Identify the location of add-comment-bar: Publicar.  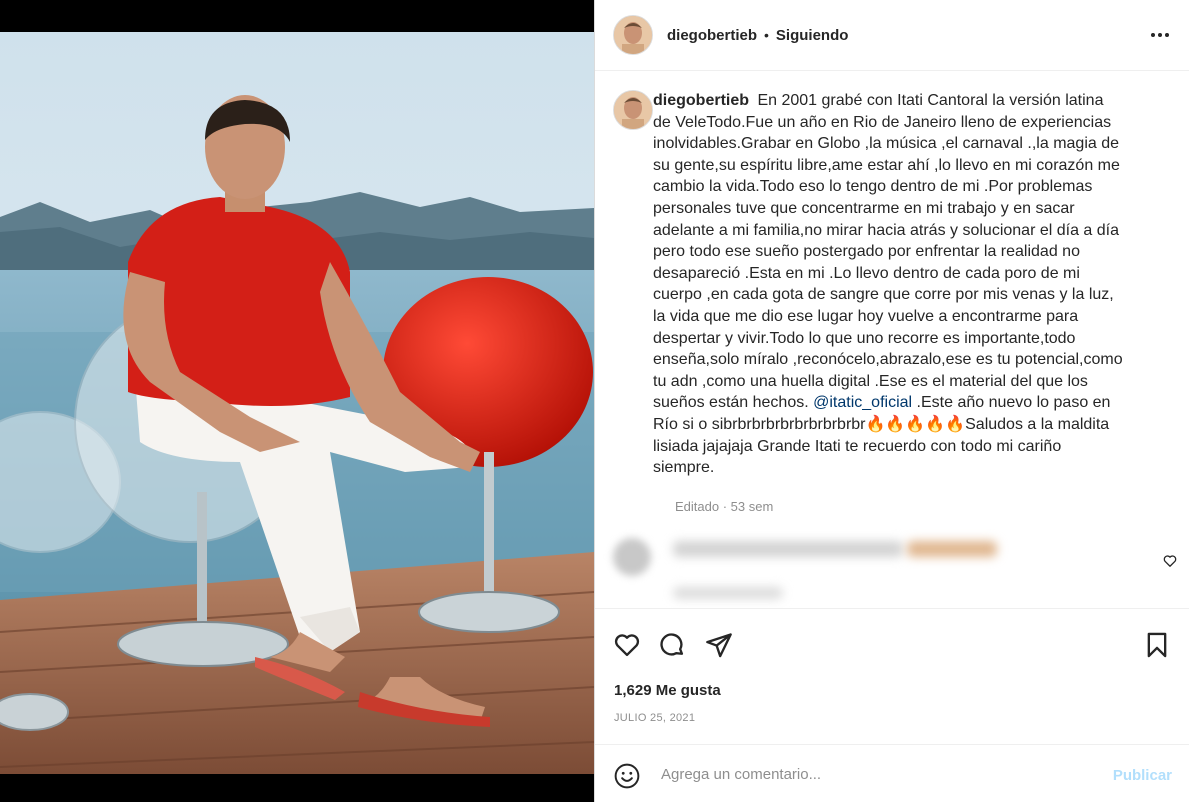
(892, 773).